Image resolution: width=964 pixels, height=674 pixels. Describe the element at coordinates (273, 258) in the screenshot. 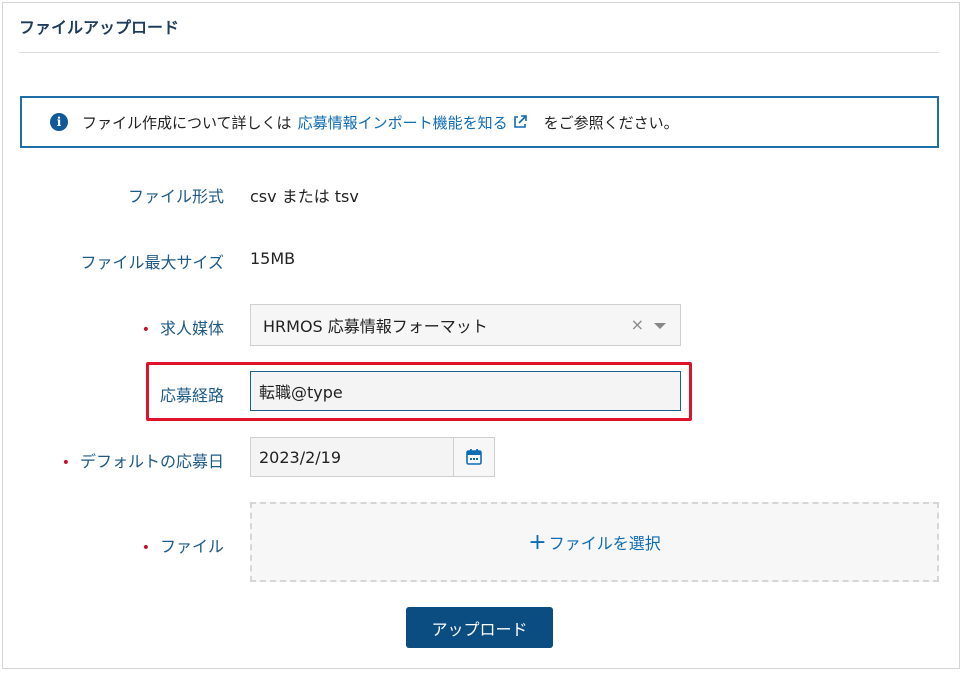

I see `max-size-value: 15MB` at that location.